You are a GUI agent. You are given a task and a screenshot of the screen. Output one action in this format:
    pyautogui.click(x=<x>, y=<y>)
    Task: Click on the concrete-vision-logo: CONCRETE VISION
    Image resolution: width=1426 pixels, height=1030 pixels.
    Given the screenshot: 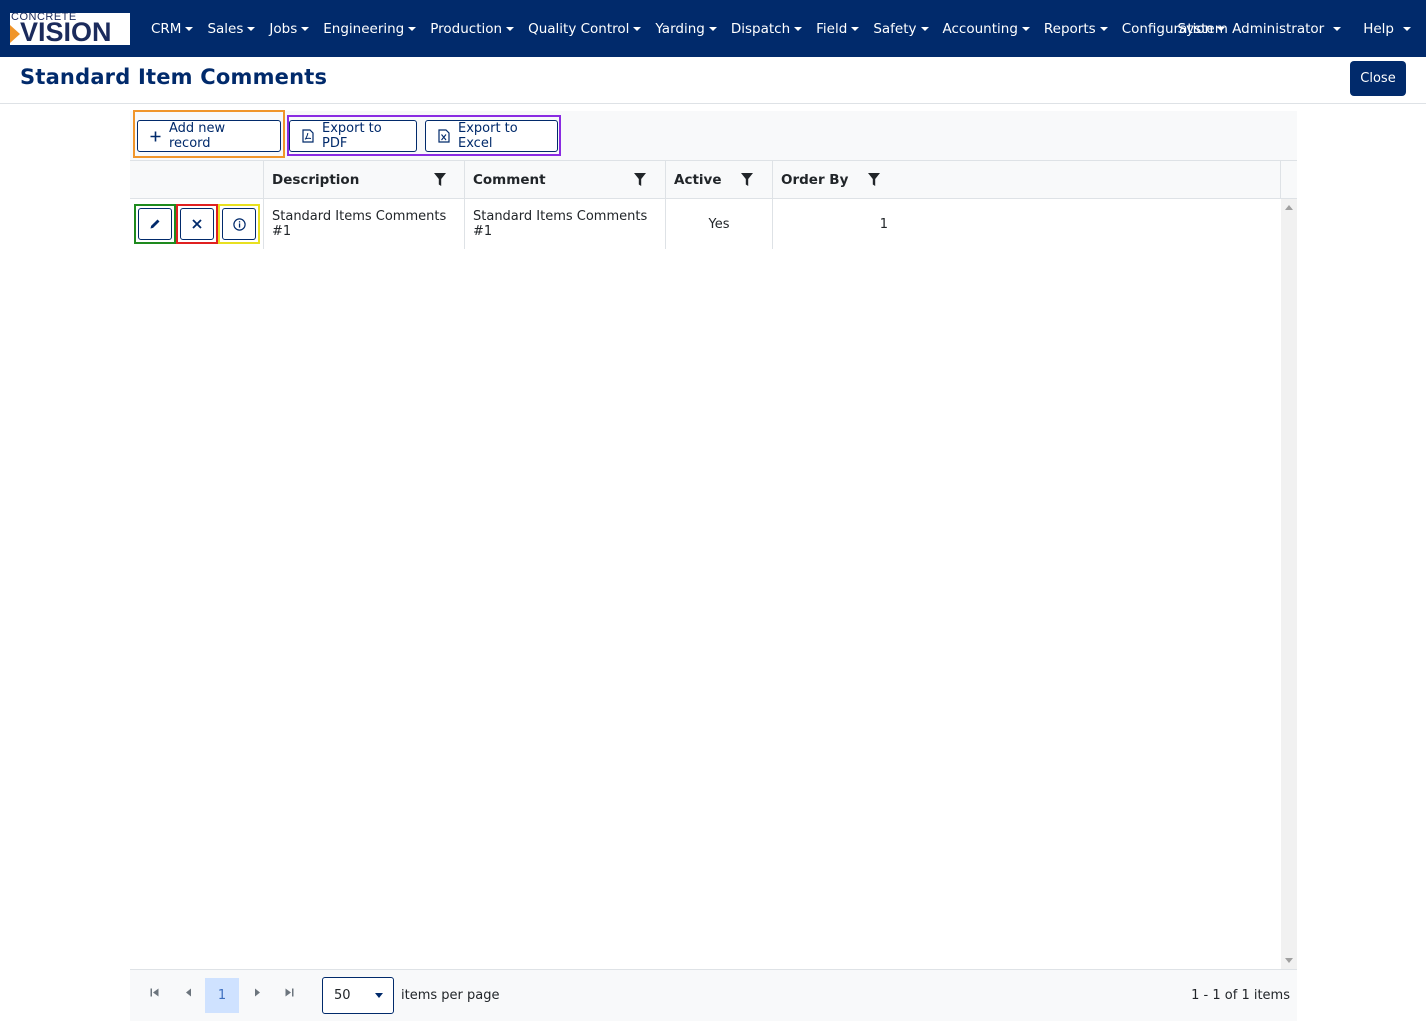 What is the action you would take?
    pyautogui.click(x=70, y=29)
    